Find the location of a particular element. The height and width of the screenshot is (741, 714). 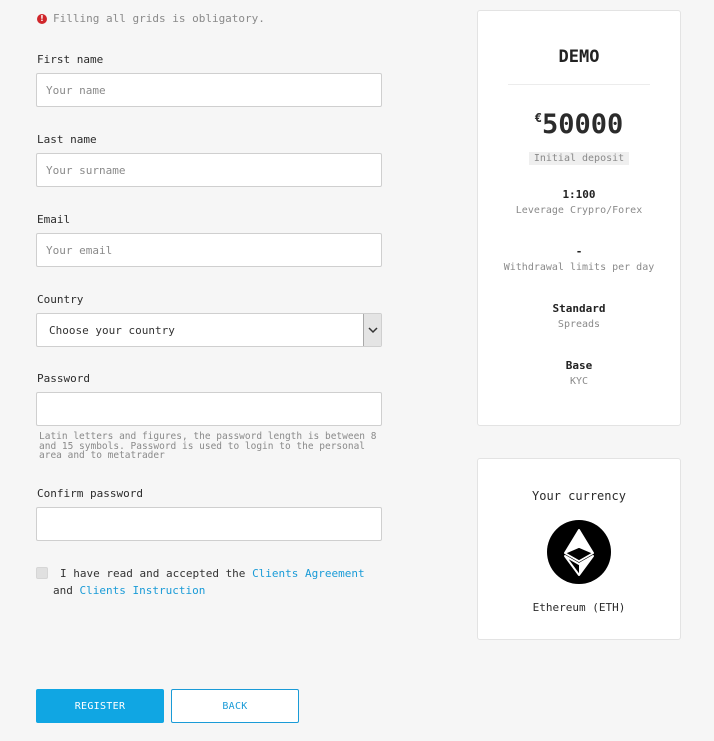

currency-name: Ethereum (ETH) is located at coordinates (579, 607).